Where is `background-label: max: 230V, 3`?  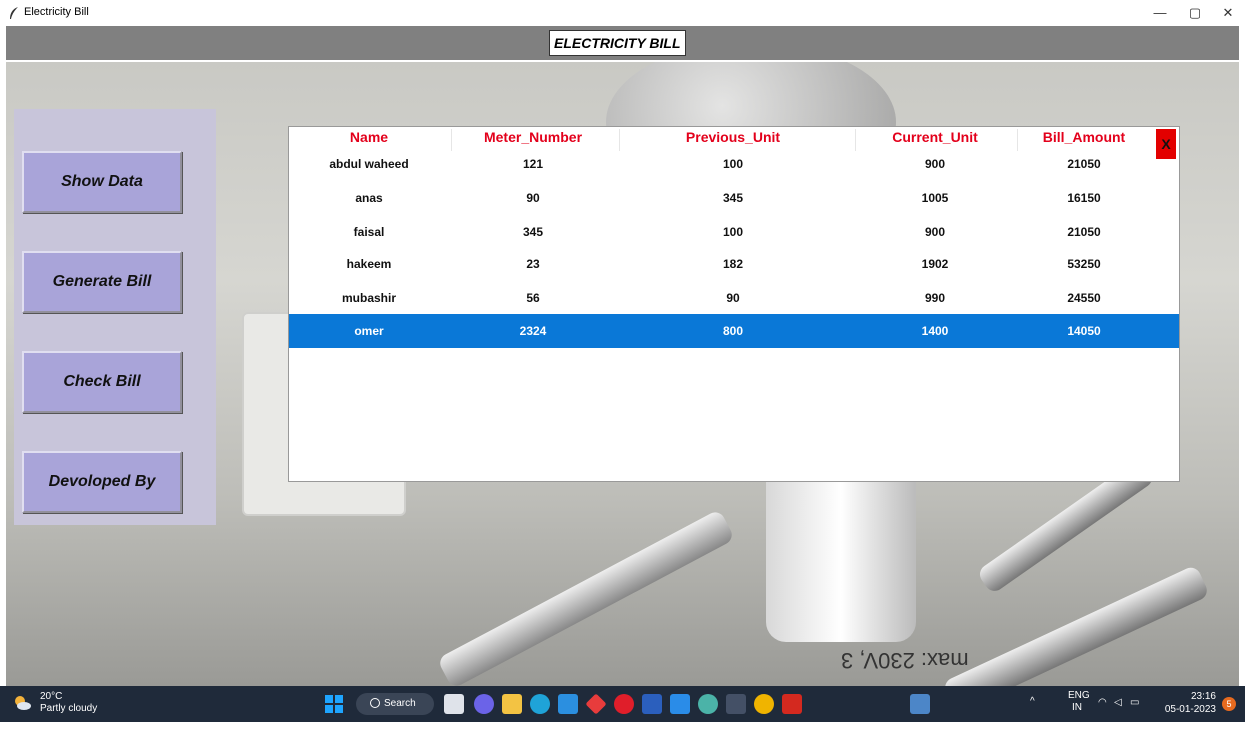
background-label: max: 230V, 3 is located at coordinates (905, 660).